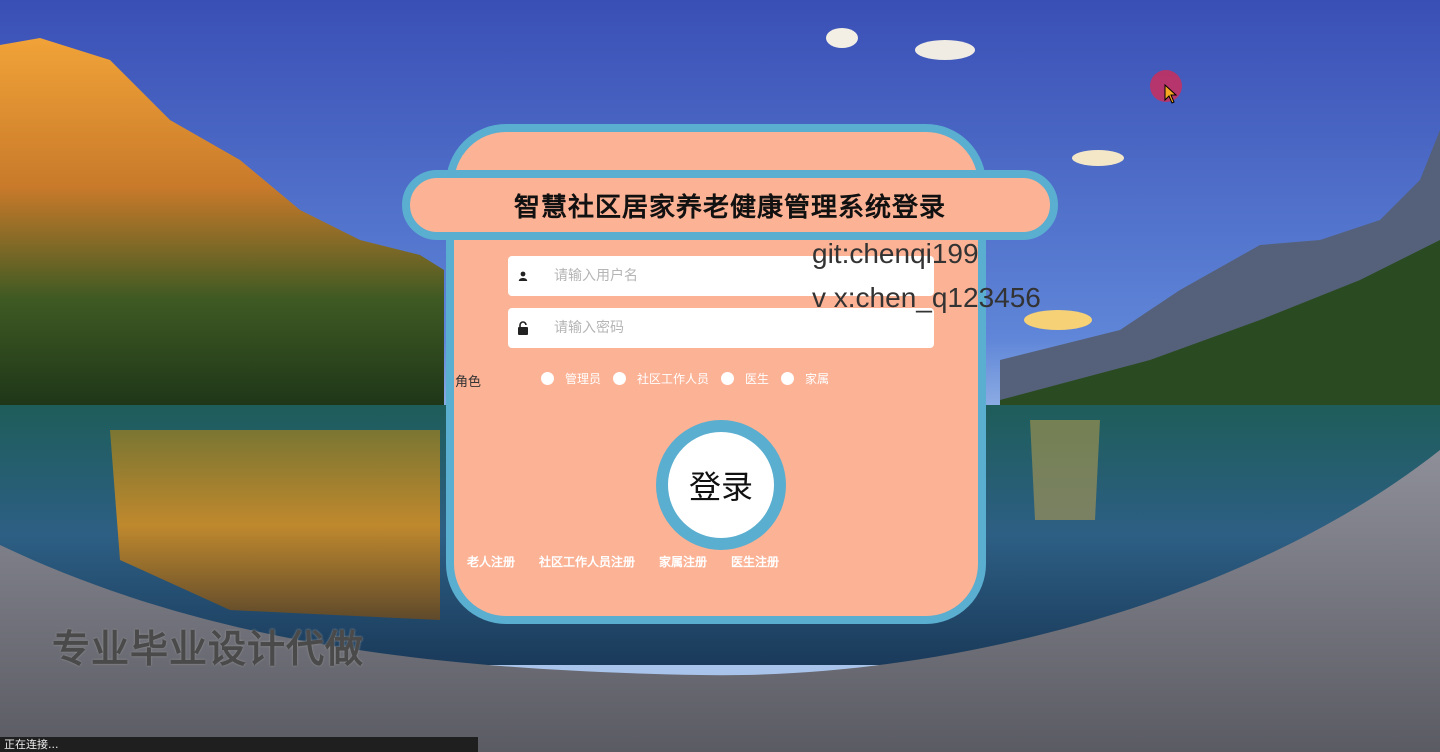  Describe the element at coordinates (468, 382) in the screenshot. I see `role-label: 角色` at that location.